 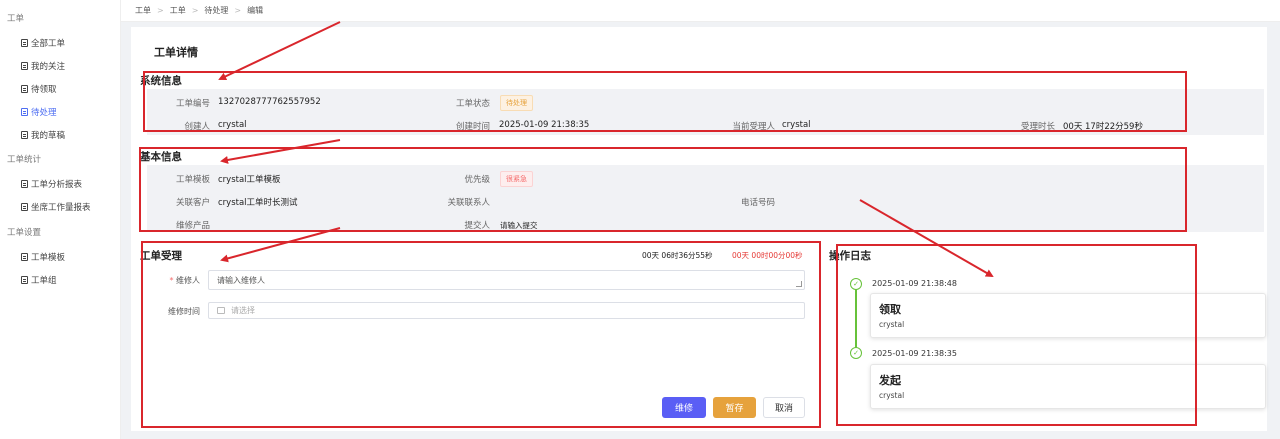 What do you see at coordinates (184, 280) in the screenshot?
I see `repairer-label: * 维修人` at bounding box center [184, 280].